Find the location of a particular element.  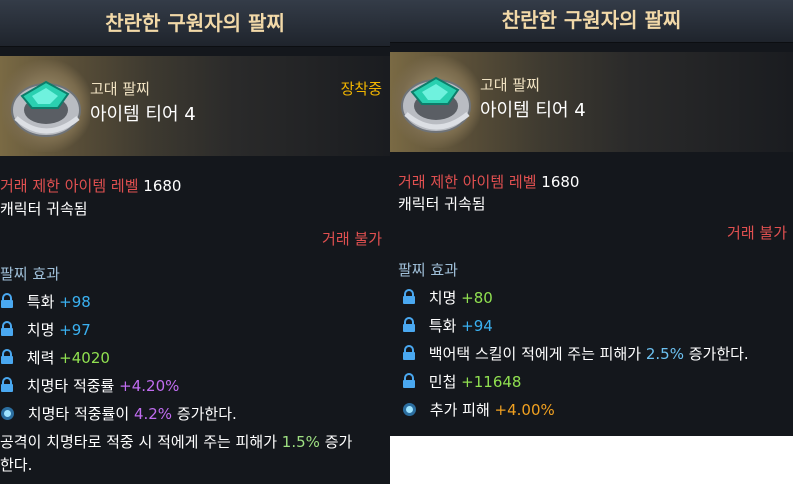

effect-value: +94 is located at coordinates (477, 326).